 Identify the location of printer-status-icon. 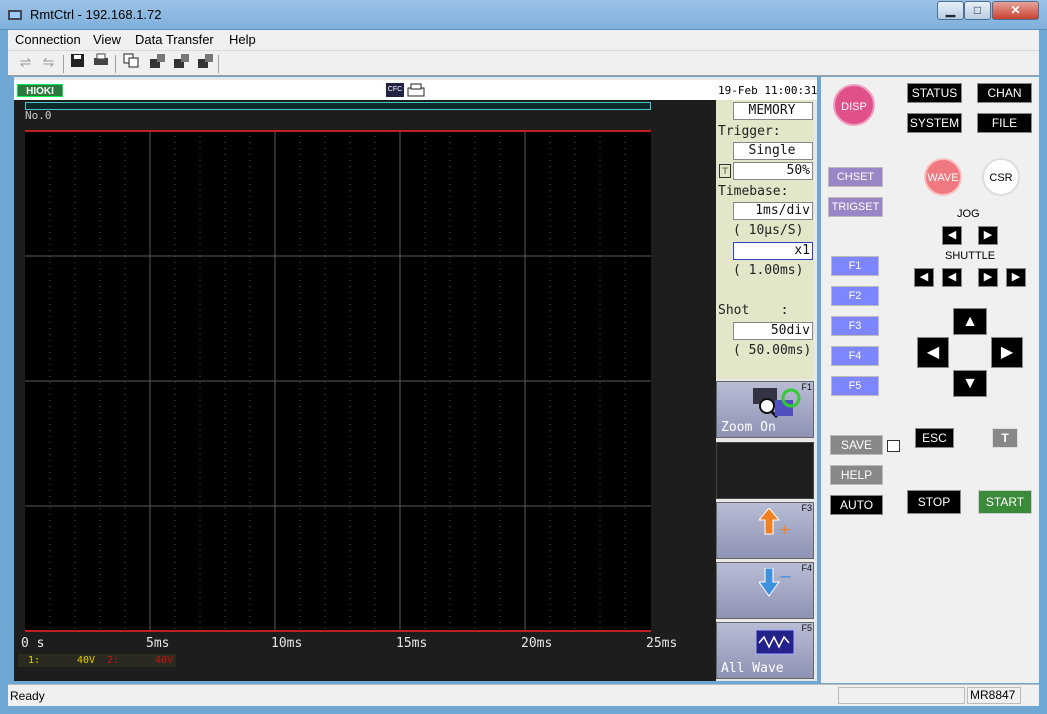
(416, 90).